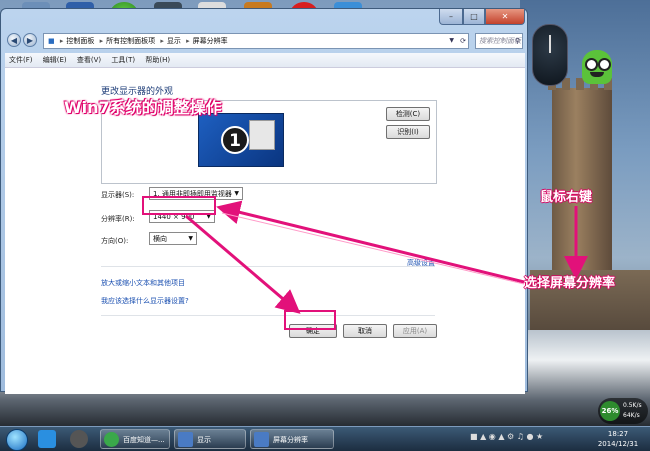 The width and height of the screenshot is (650, 451). I want to click on monitor-1: 1, so click(241, 140).